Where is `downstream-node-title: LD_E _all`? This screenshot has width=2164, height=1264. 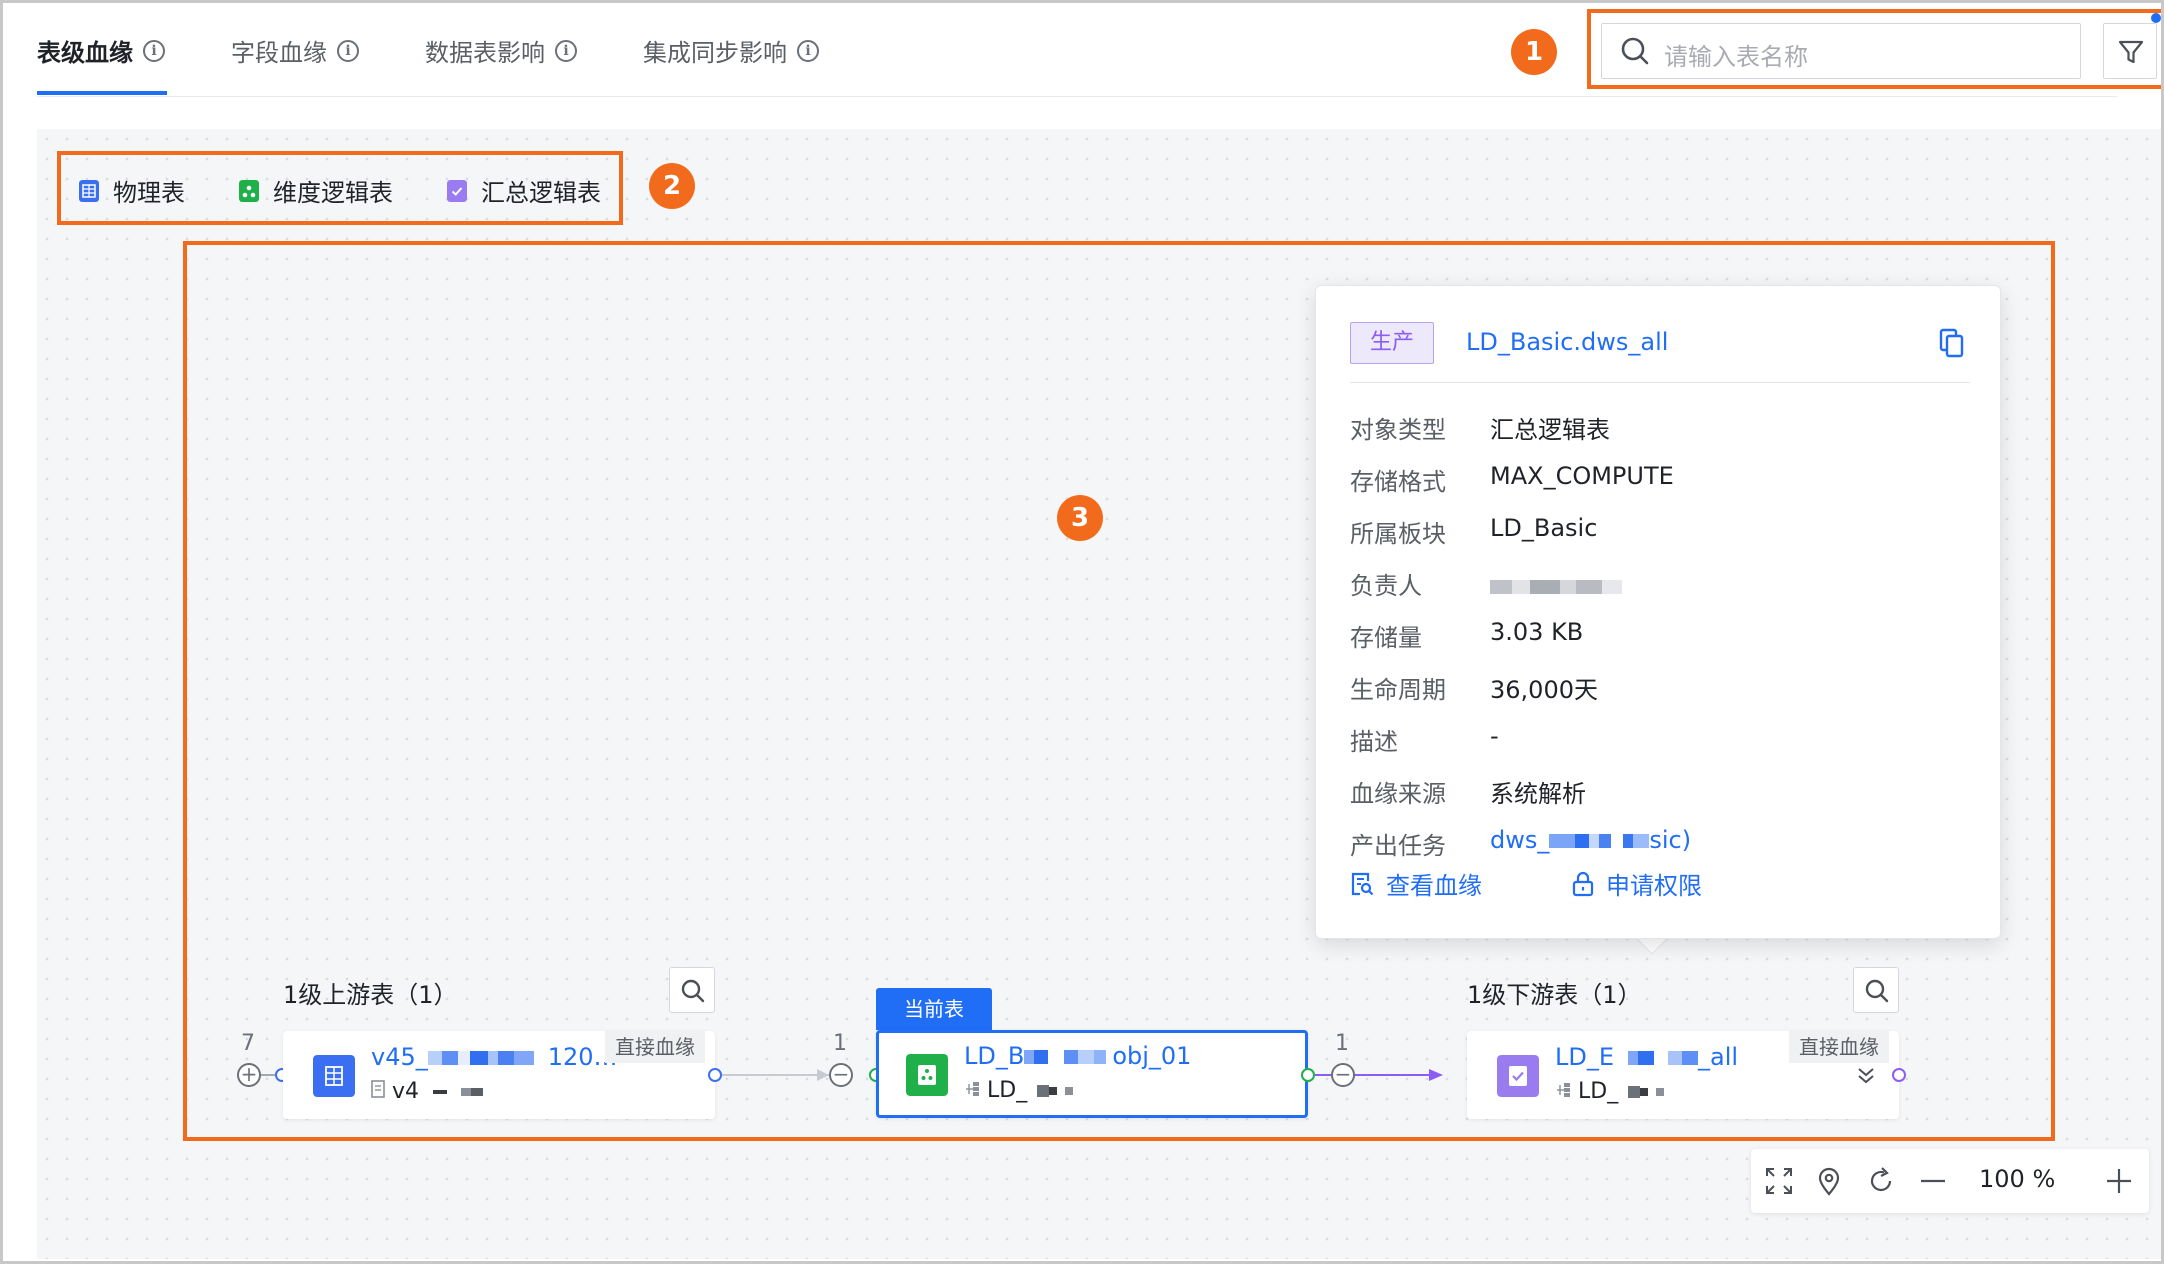 downstream-node-title: LD_E _all is located at coordinates (1646, 1057).